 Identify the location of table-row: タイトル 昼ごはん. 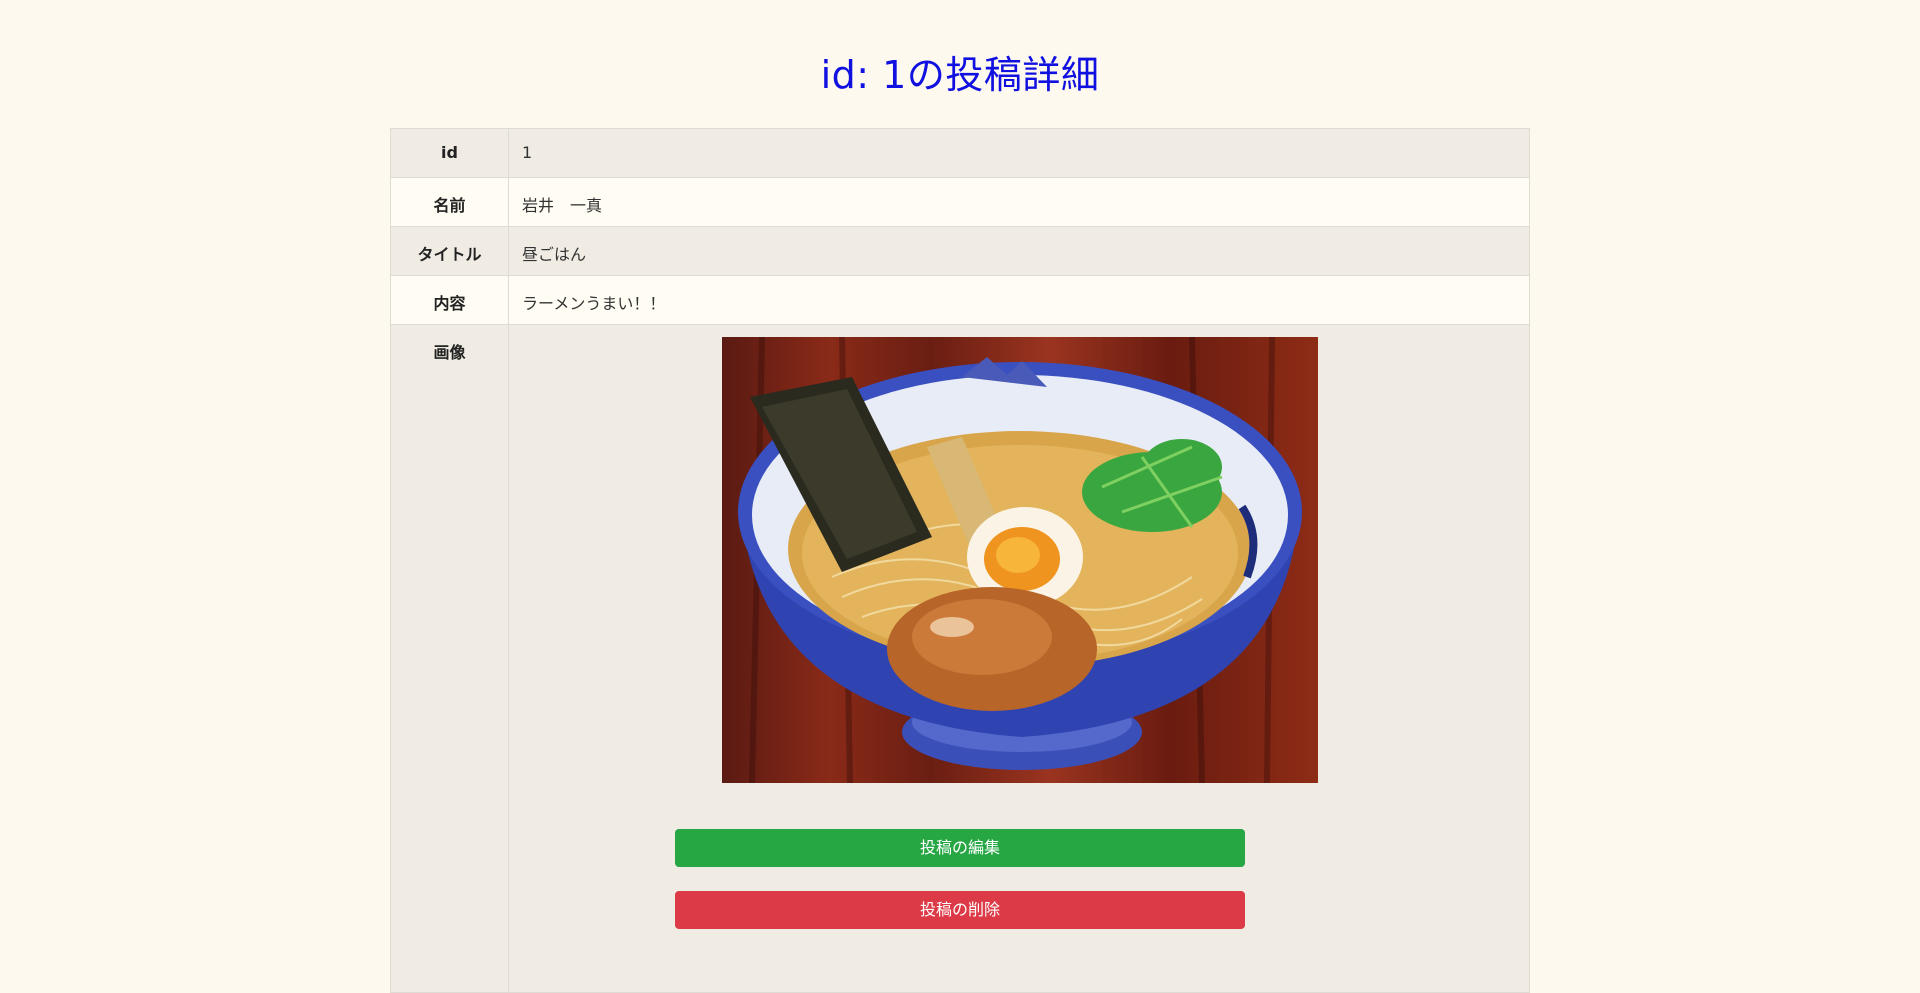
(960, 251).